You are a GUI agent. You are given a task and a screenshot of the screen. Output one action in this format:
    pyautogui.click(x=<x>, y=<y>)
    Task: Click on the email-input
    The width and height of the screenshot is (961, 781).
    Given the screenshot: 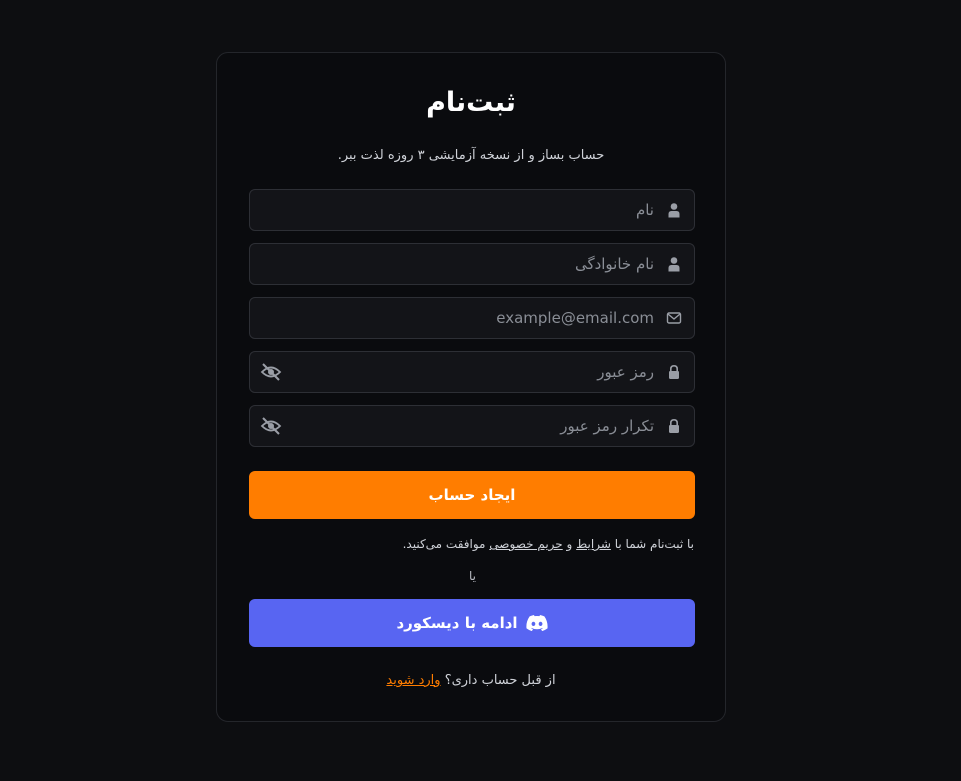 What is the action you would take?
    pyautogui.click(x=475, y=318)
    